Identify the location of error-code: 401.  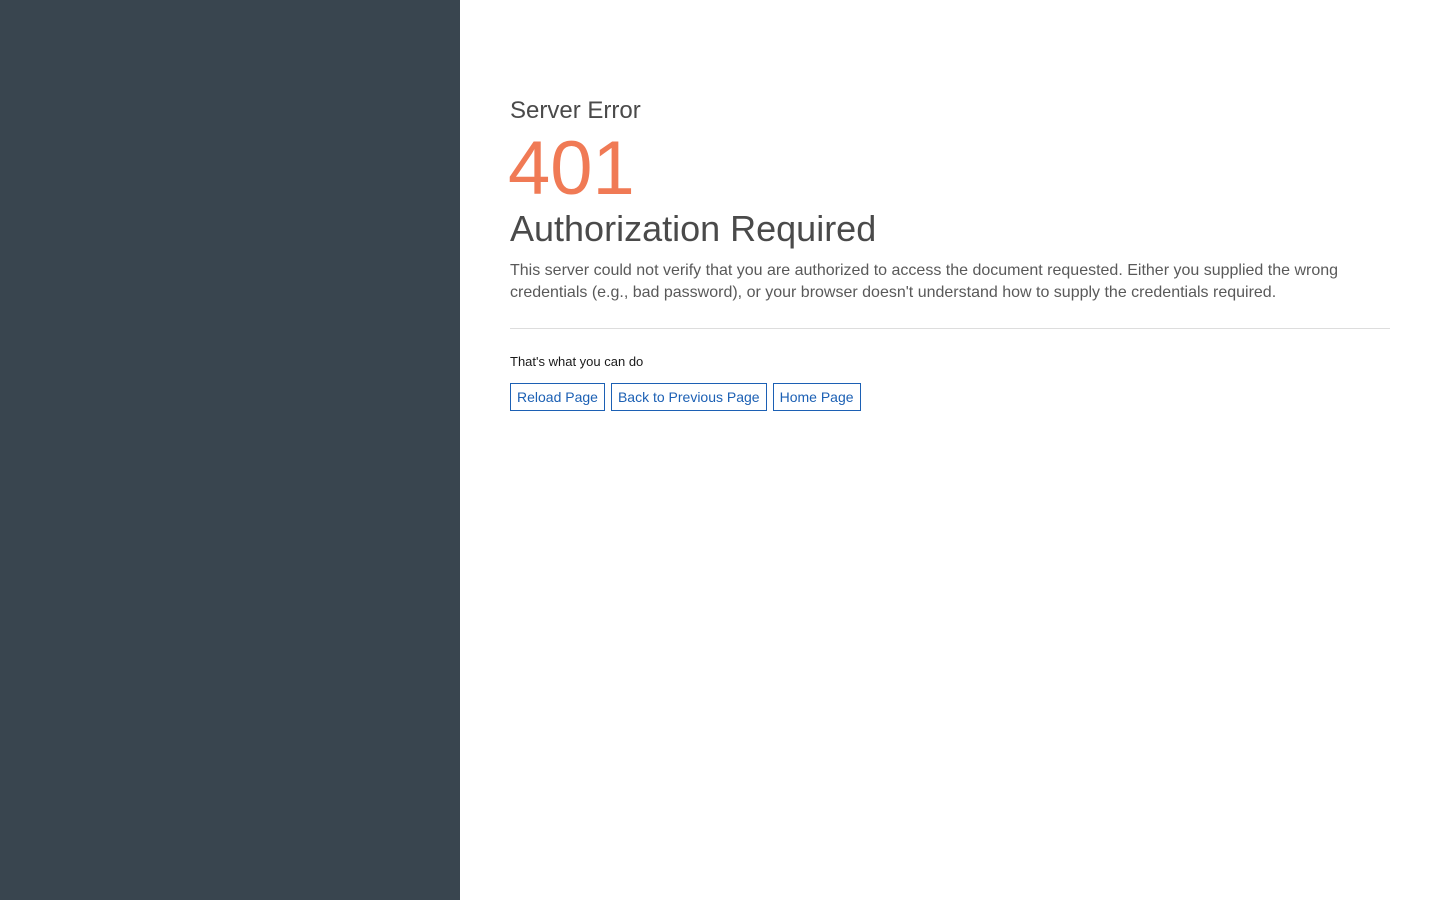
(571, 168).